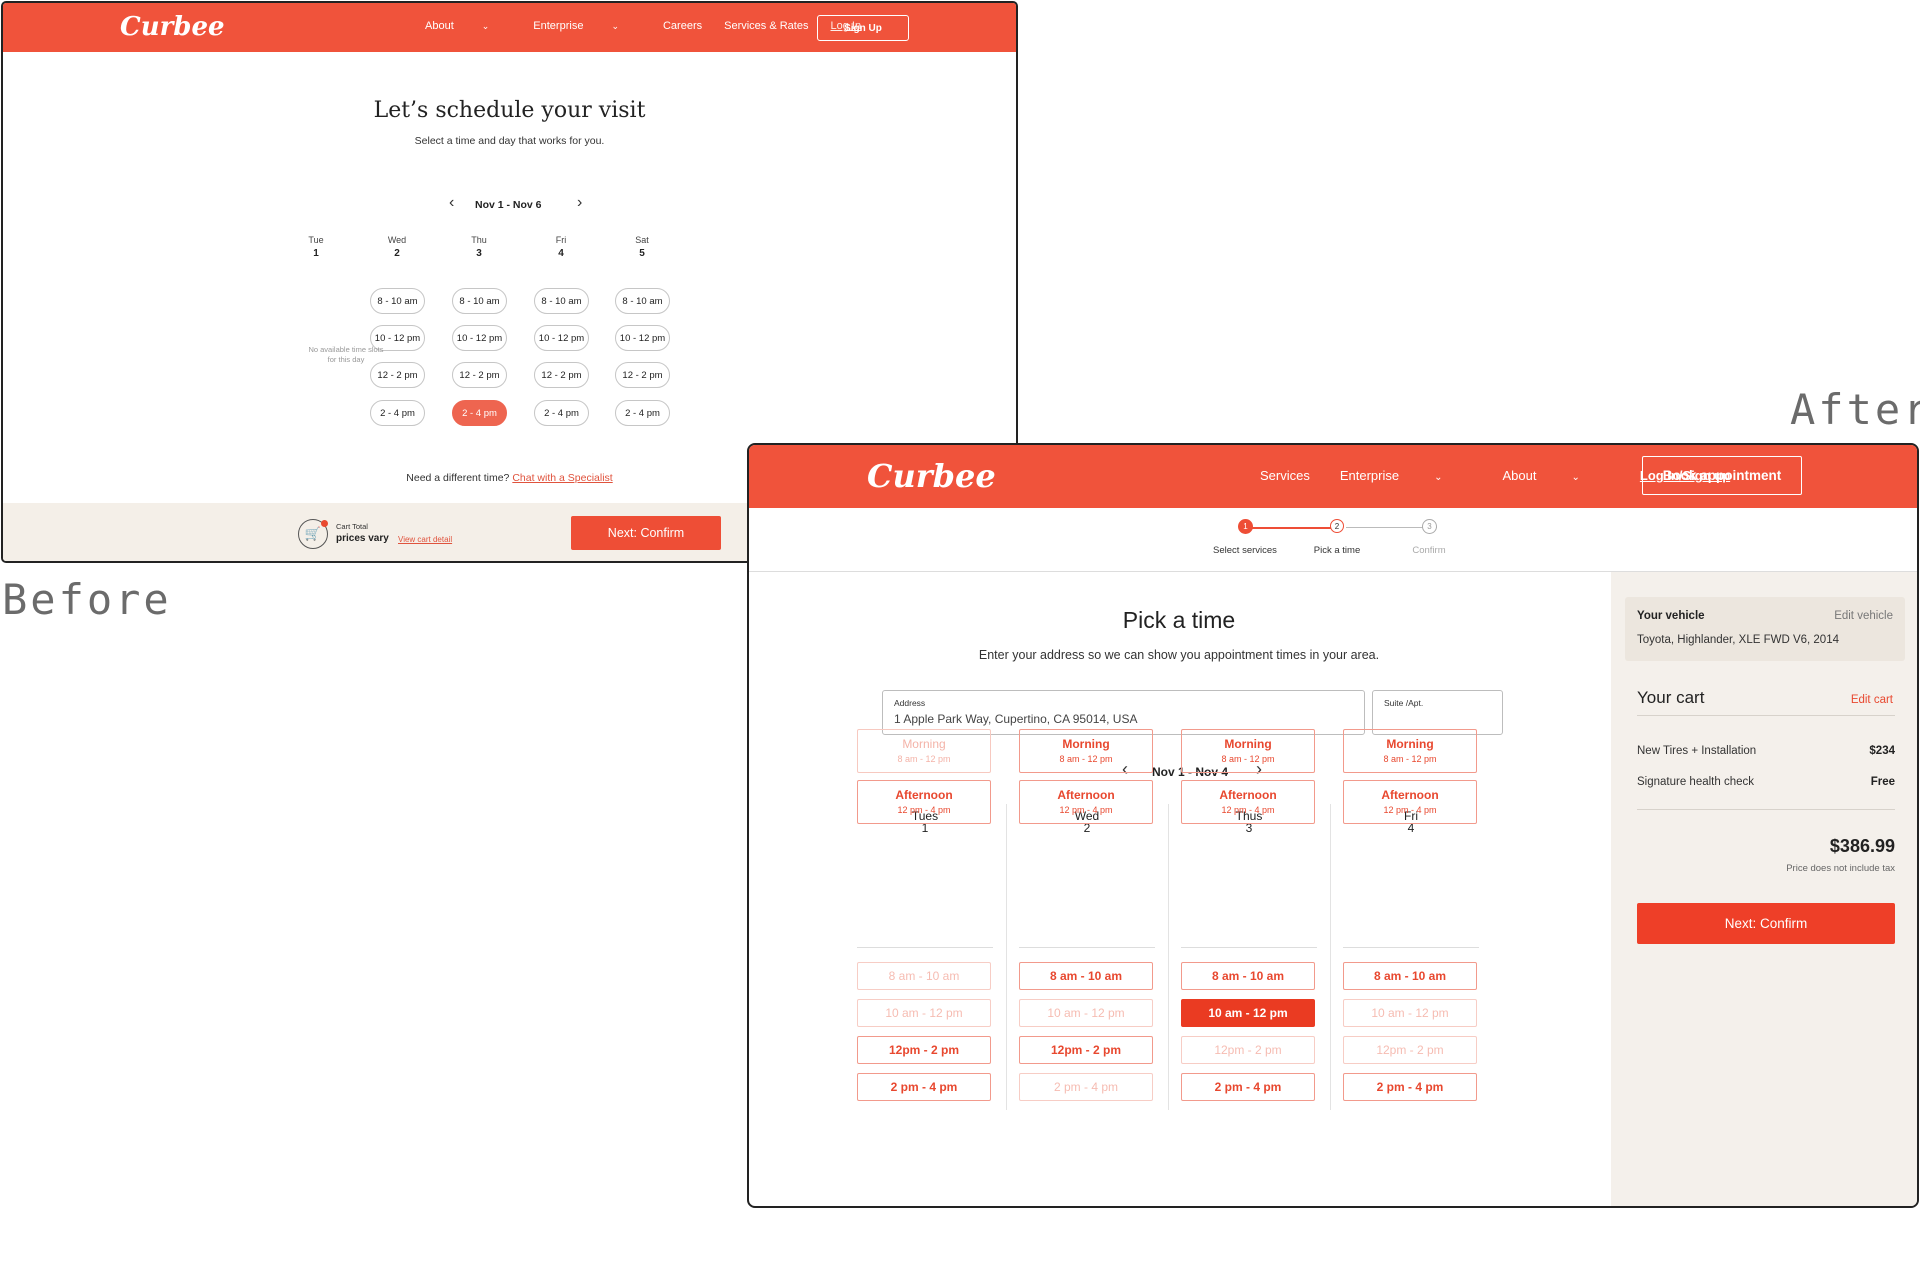 The width and height of the screenshot is (1920, 1265). Describe the element at coordinates (863, 28) in the screenshot. I see `signup-button: Sign Up` at that location.